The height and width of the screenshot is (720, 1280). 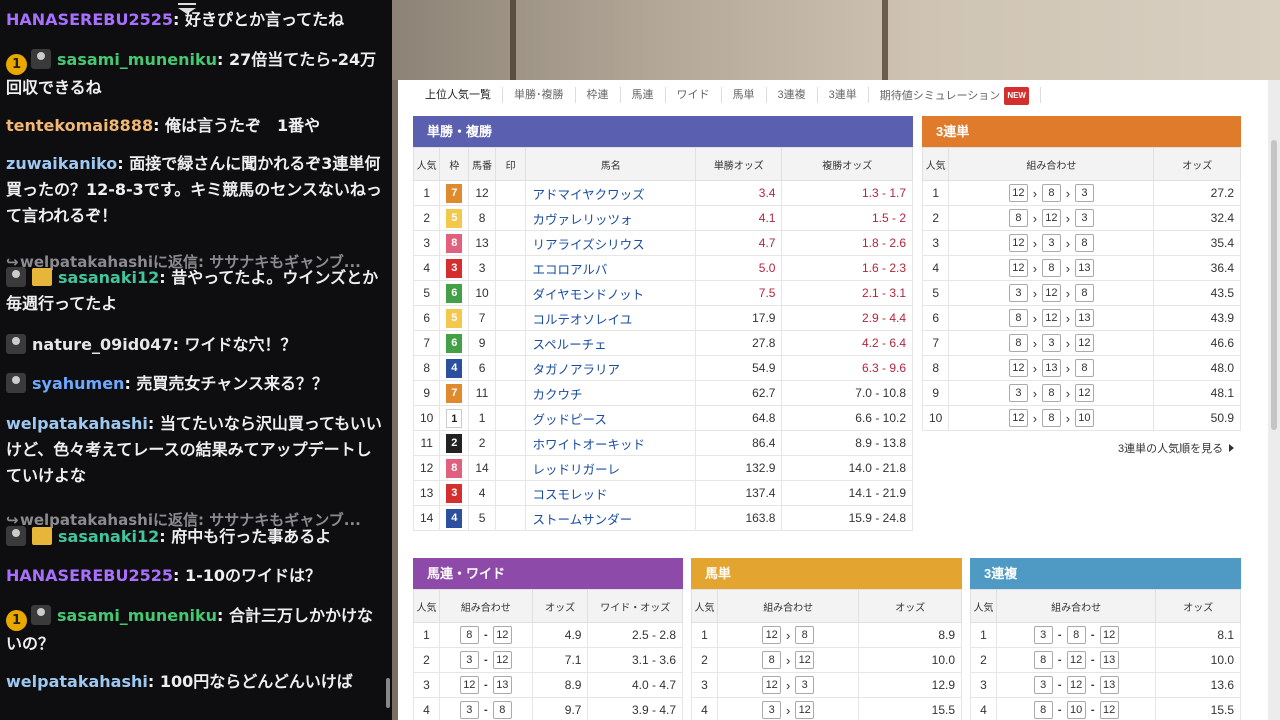 I want to click on horse-name-cell: ストームサンダー, so click(x=611, y=518).